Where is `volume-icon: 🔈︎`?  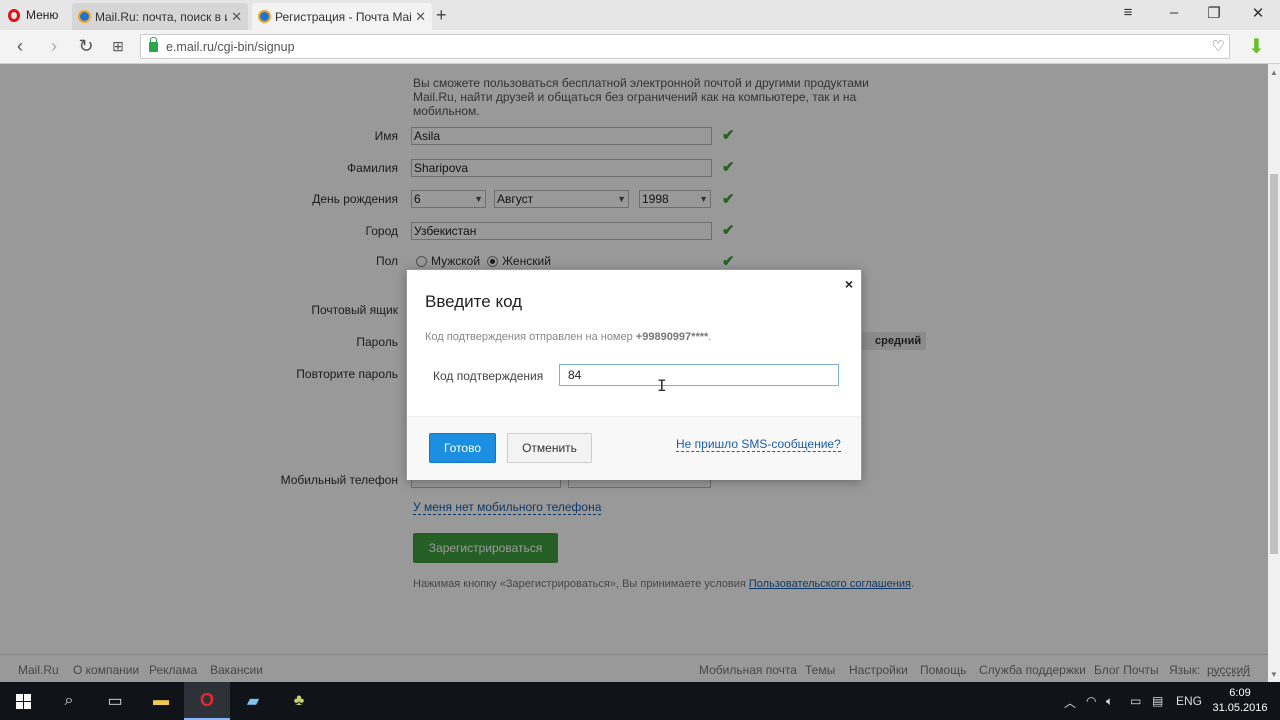
volume-icon: 🔈︎ is located at coordinates (1109, 701).